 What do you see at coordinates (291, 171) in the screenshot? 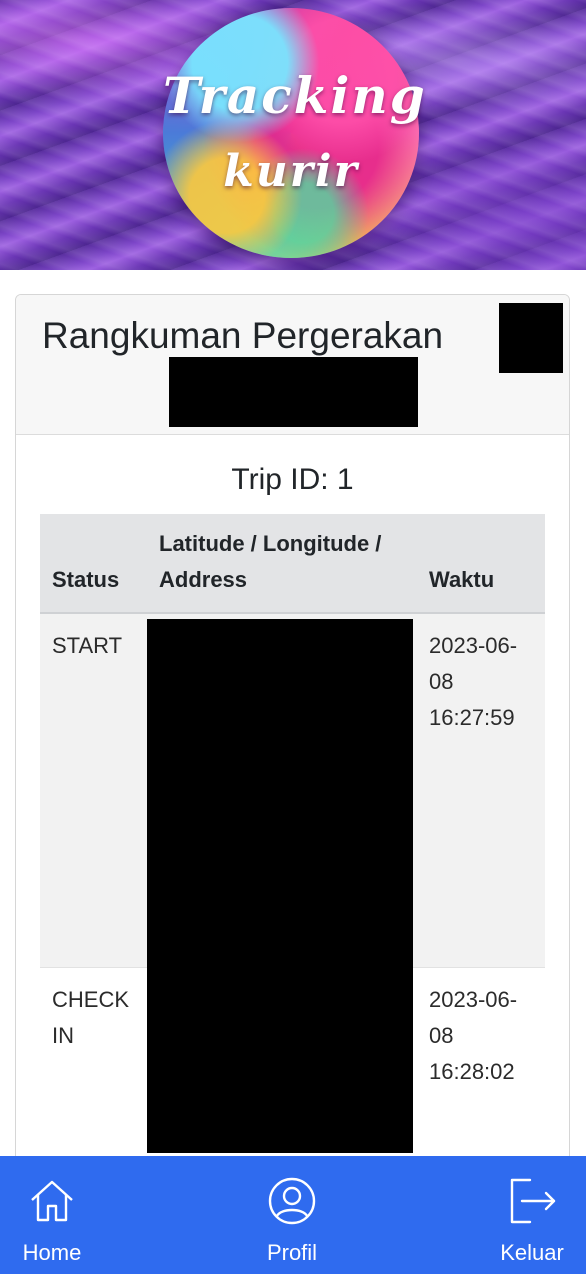
I see `banner-title-line2: kurir` at bounding box center [291, 171].